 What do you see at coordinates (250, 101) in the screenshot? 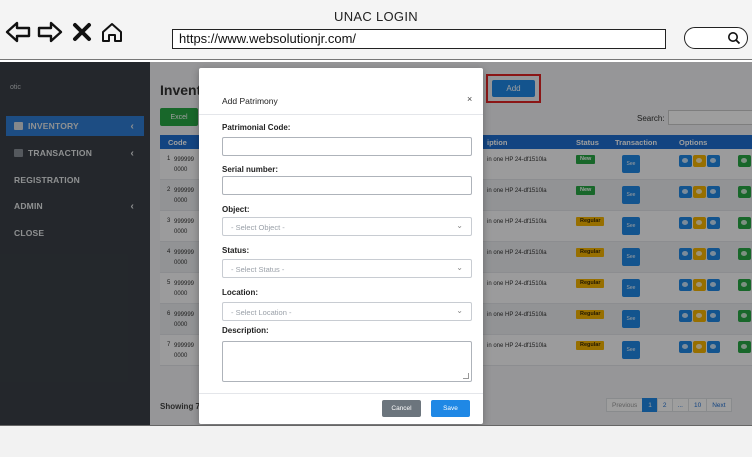
I see `modal-title: Add Patrimony` at bounding box center [250, 101].